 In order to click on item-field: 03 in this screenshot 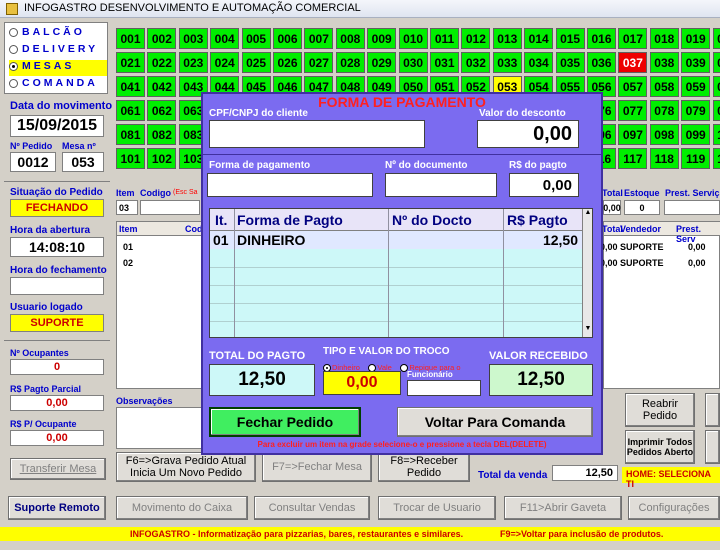, I will do `click(127, 207)`.